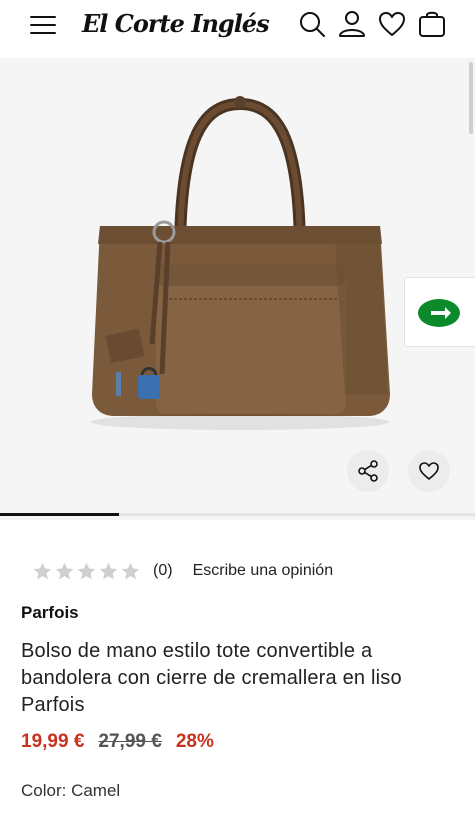 The height and width of the screenshot is (817, 475). What do you see at coordinates (392, 24) in the screenshot?
I see `wishlist-heart-icon` at bounding box center [392, 24].